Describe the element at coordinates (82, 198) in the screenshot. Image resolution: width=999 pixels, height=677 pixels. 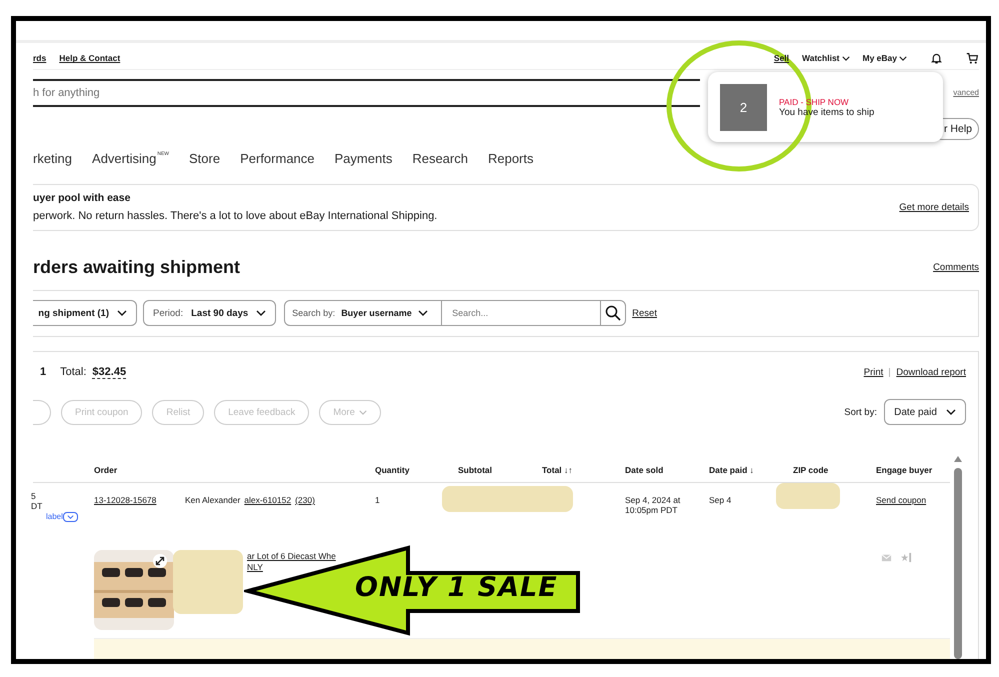
I see `banner-title: uyer pool with ease` at that location.